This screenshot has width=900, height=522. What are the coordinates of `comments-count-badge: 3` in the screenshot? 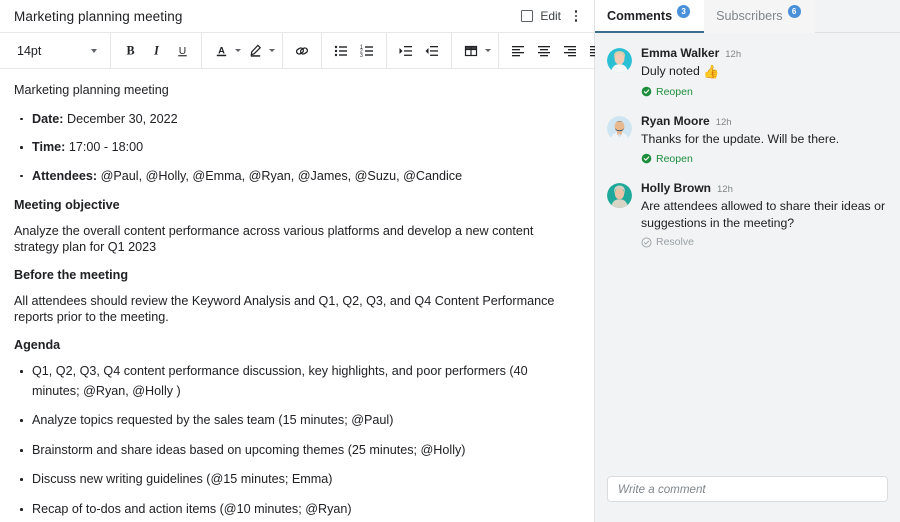 It's located at (684, 11).